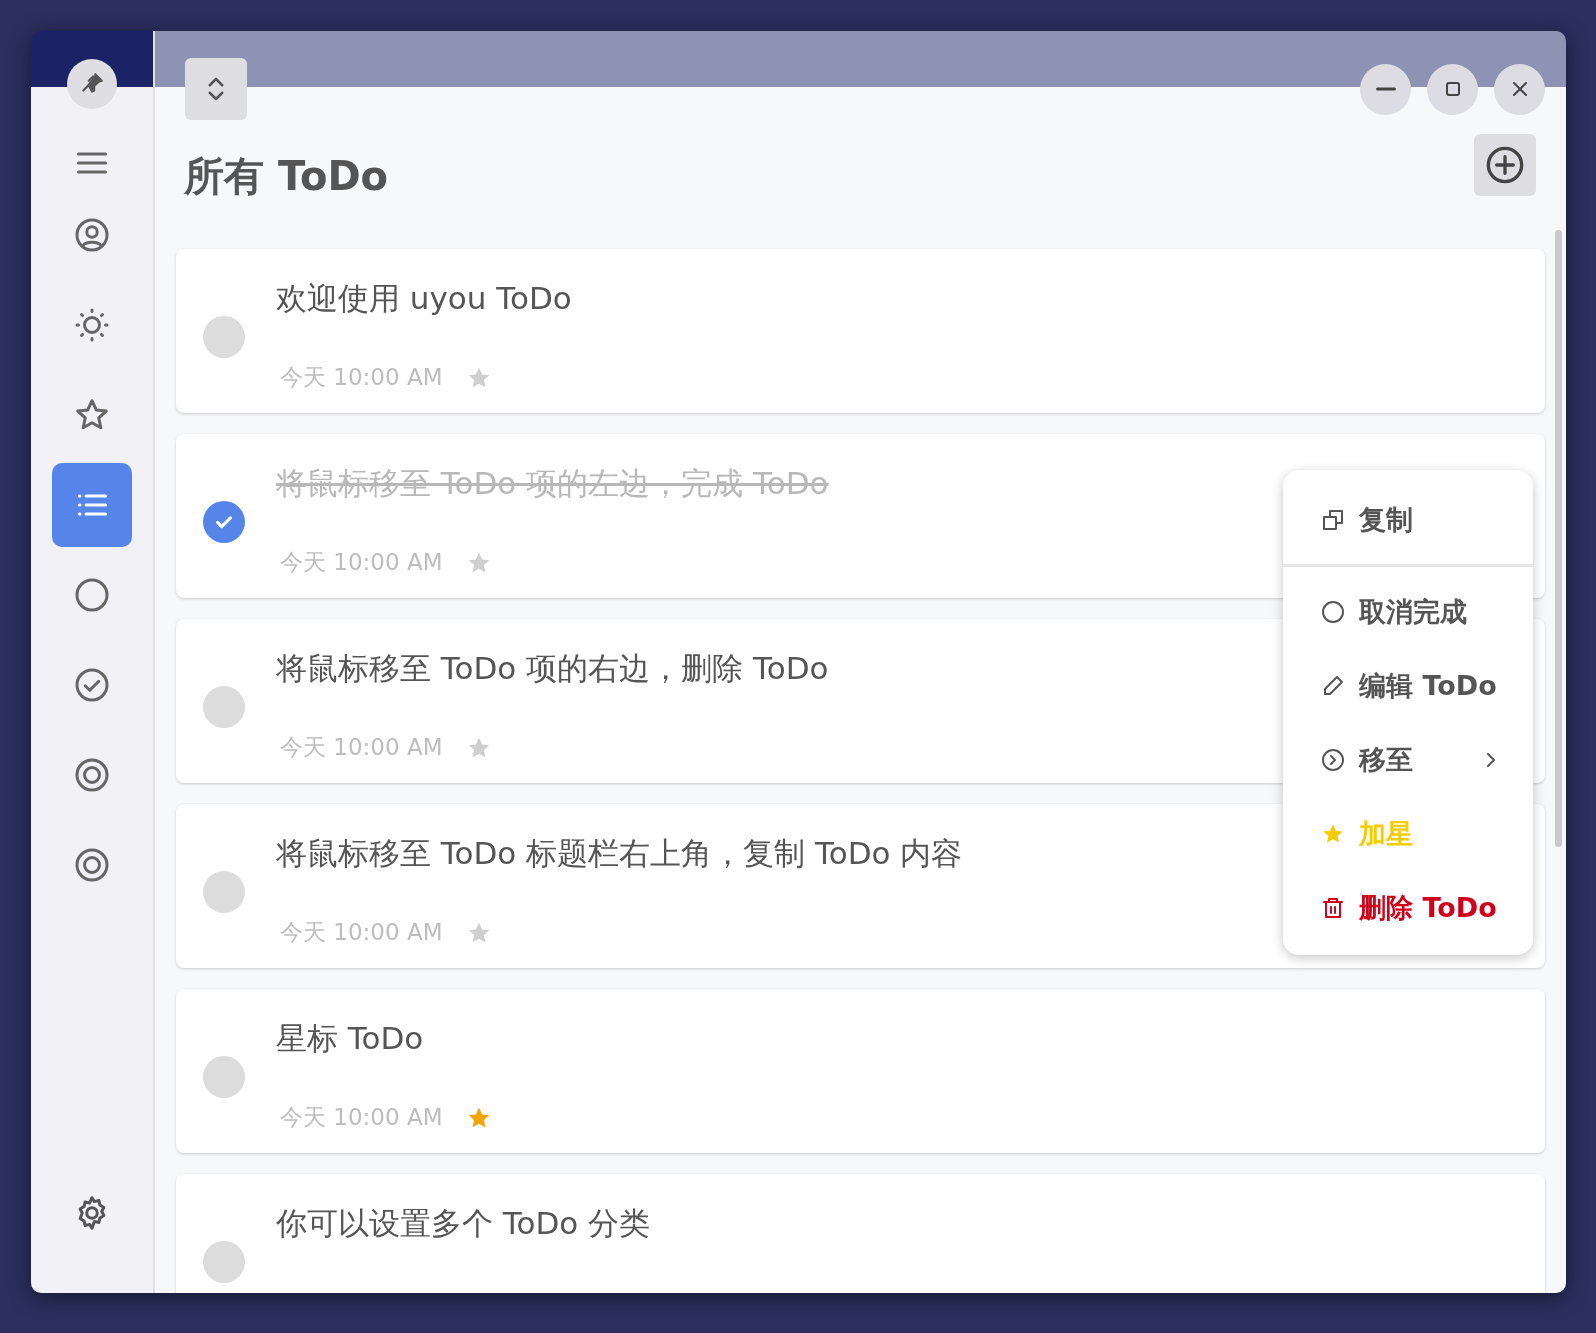  I want to click on todo-title: 星标 ToDo, so click(350, 1038).